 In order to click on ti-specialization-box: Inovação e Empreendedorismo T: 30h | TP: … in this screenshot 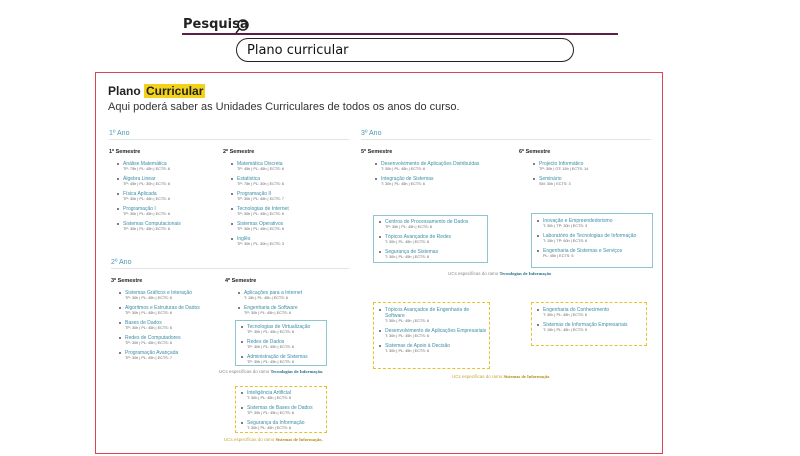, I will do `click(592, 240)`.